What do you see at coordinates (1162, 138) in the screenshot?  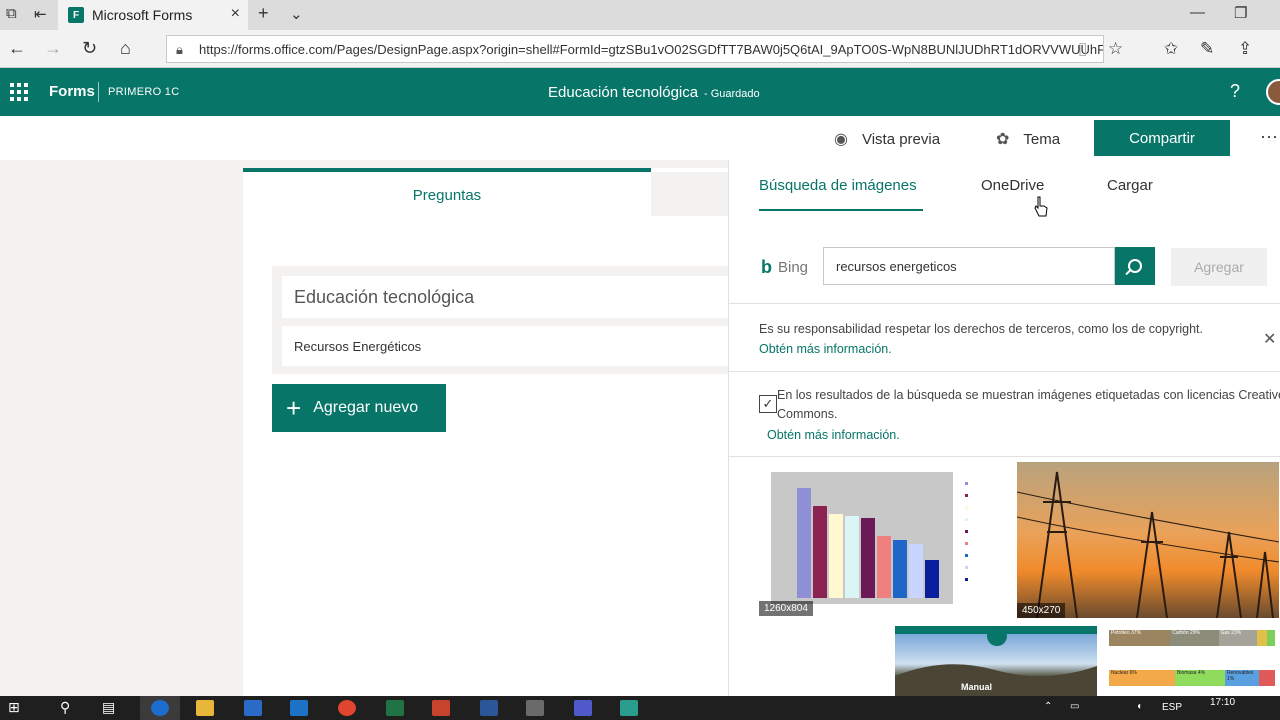 I see `share-button: Compartir` at bounding box center [1162, 138].